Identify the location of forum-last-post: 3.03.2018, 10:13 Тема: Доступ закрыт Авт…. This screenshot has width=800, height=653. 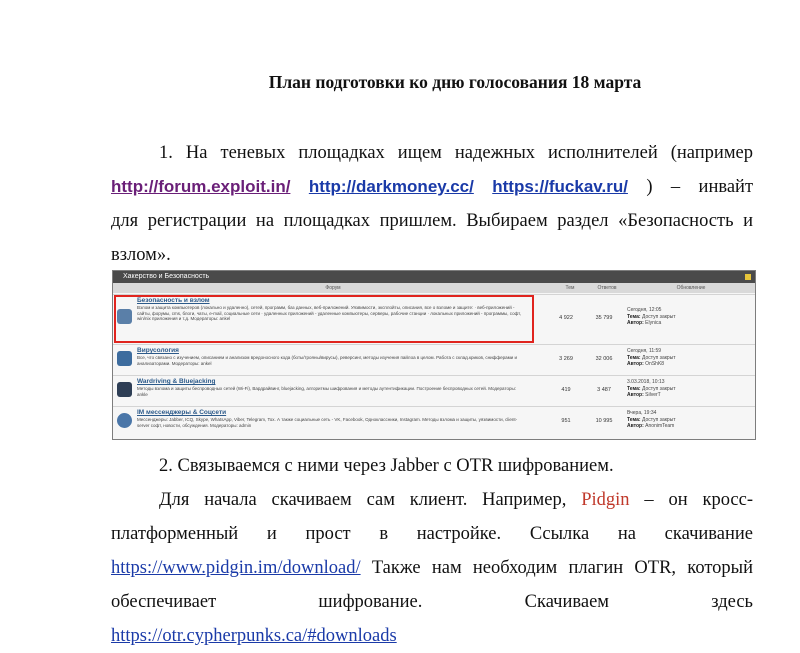
(651, 388).